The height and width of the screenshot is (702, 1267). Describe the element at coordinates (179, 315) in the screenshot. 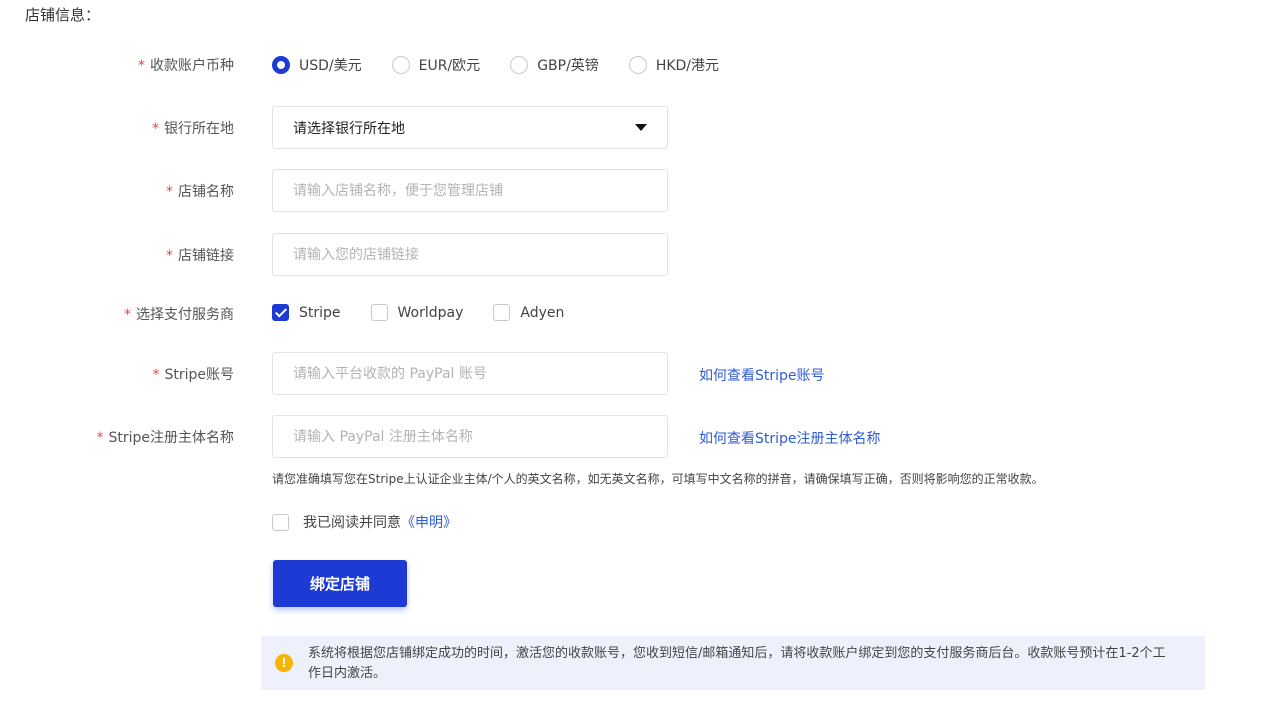

I see `payment-provider-label: * 选择支付服务商` at that location.